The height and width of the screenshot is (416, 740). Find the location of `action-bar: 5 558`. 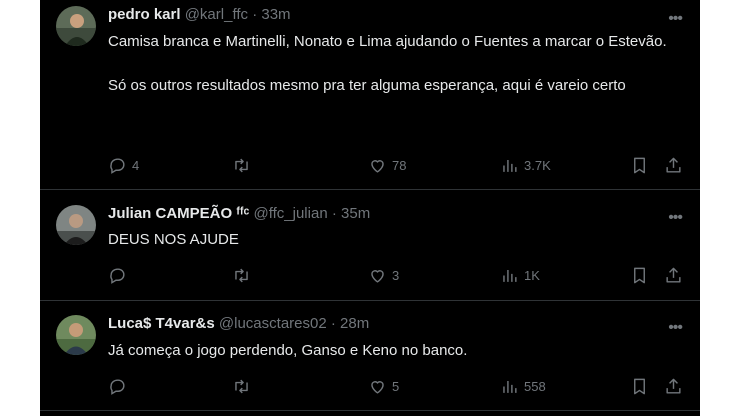

action-bar: 5 558 is located at coordinates (398, 386).